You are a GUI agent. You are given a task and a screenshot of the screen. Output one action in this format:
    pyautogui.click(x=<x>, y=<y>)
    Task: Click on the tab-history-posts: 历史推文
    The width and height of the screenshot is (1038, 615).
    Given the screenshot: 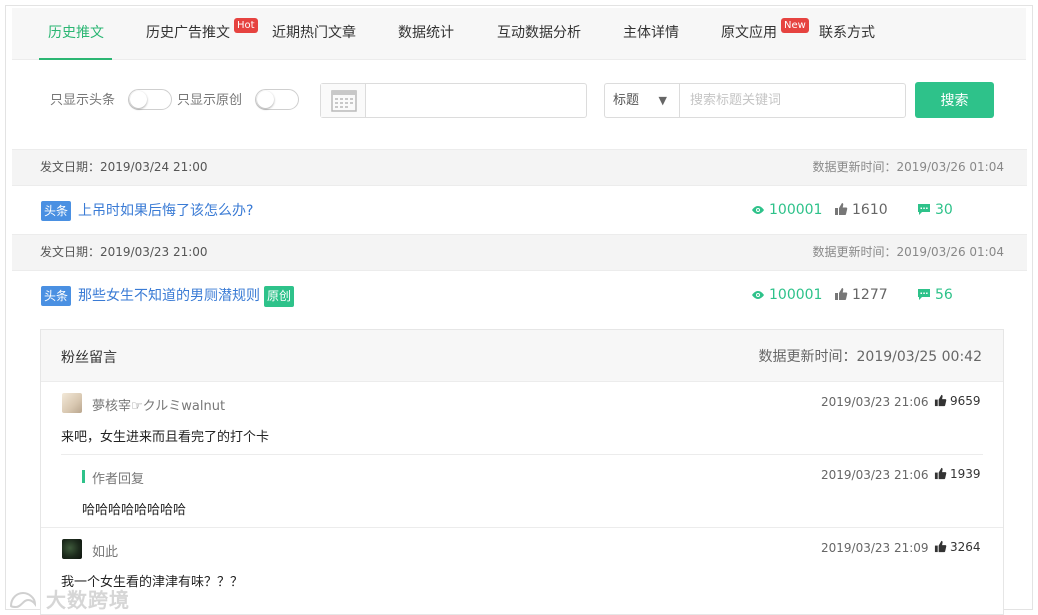 What is the action you would take?
    pyautogui.click(x=76, y=34)
    